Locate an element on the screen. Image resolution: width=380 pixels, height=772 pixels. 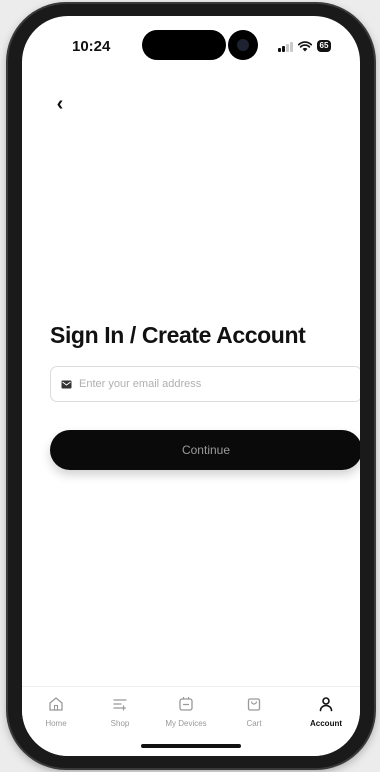
shop-icon is located at coordinates (120, 705).